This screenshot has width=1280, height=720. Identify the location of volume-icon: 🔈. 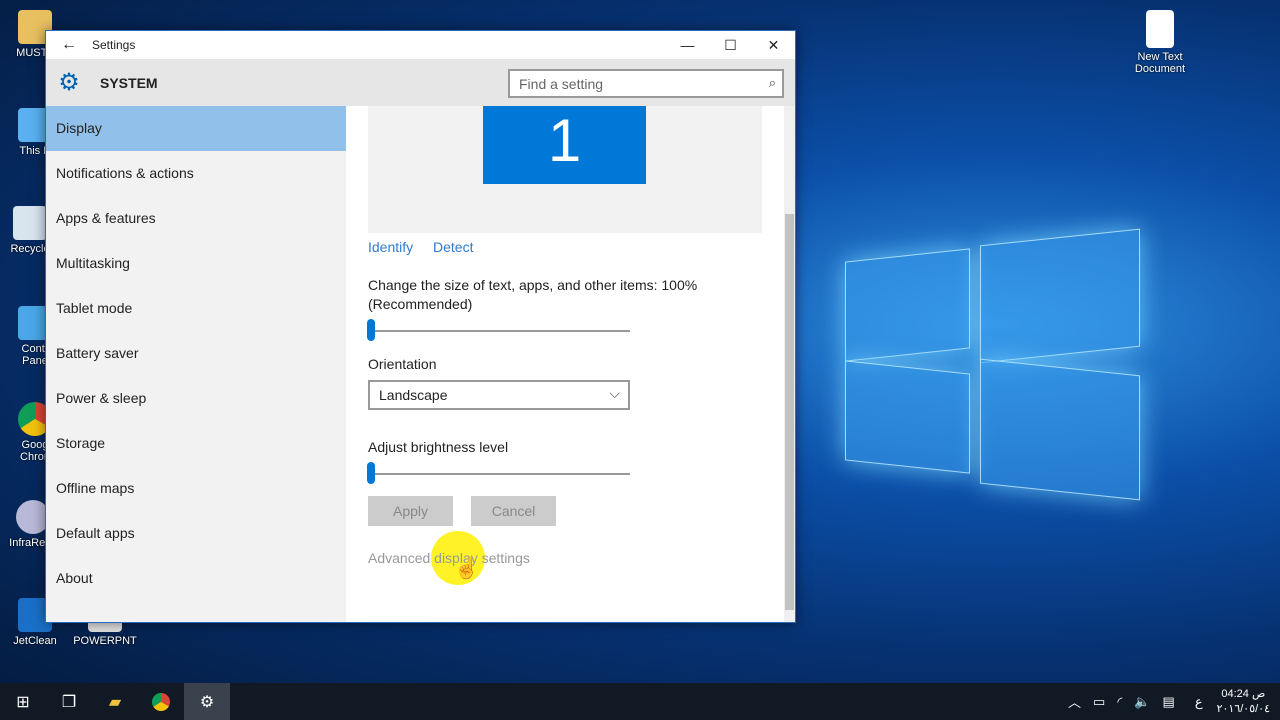
(1142, 702).